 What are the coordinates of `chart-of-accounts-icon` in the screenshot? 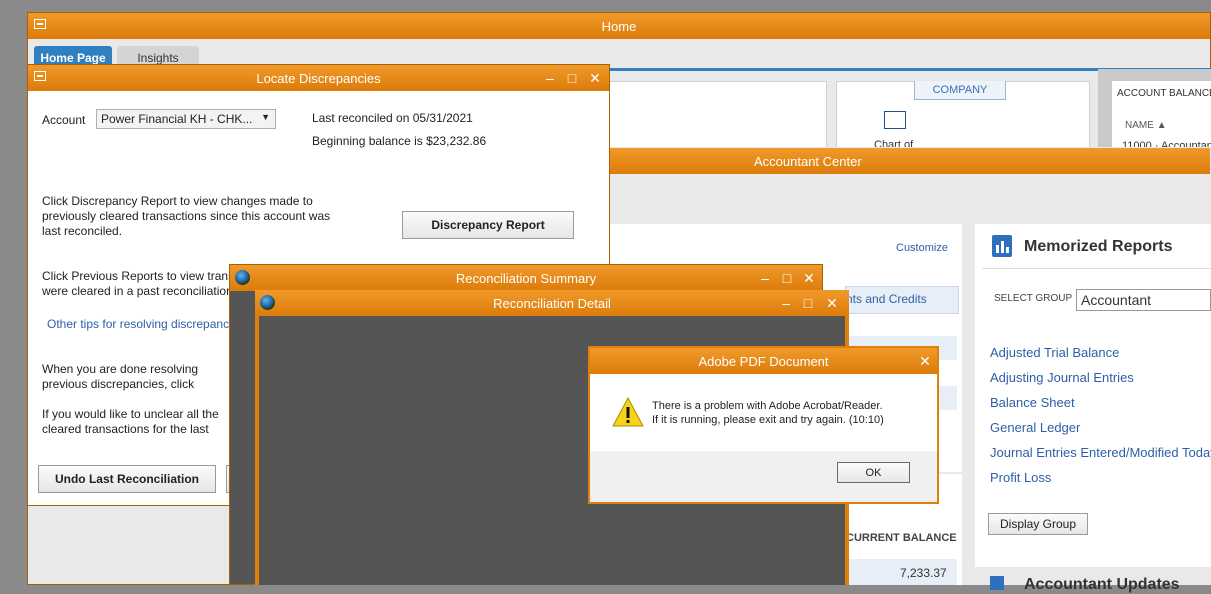 It's located at (895, 120).